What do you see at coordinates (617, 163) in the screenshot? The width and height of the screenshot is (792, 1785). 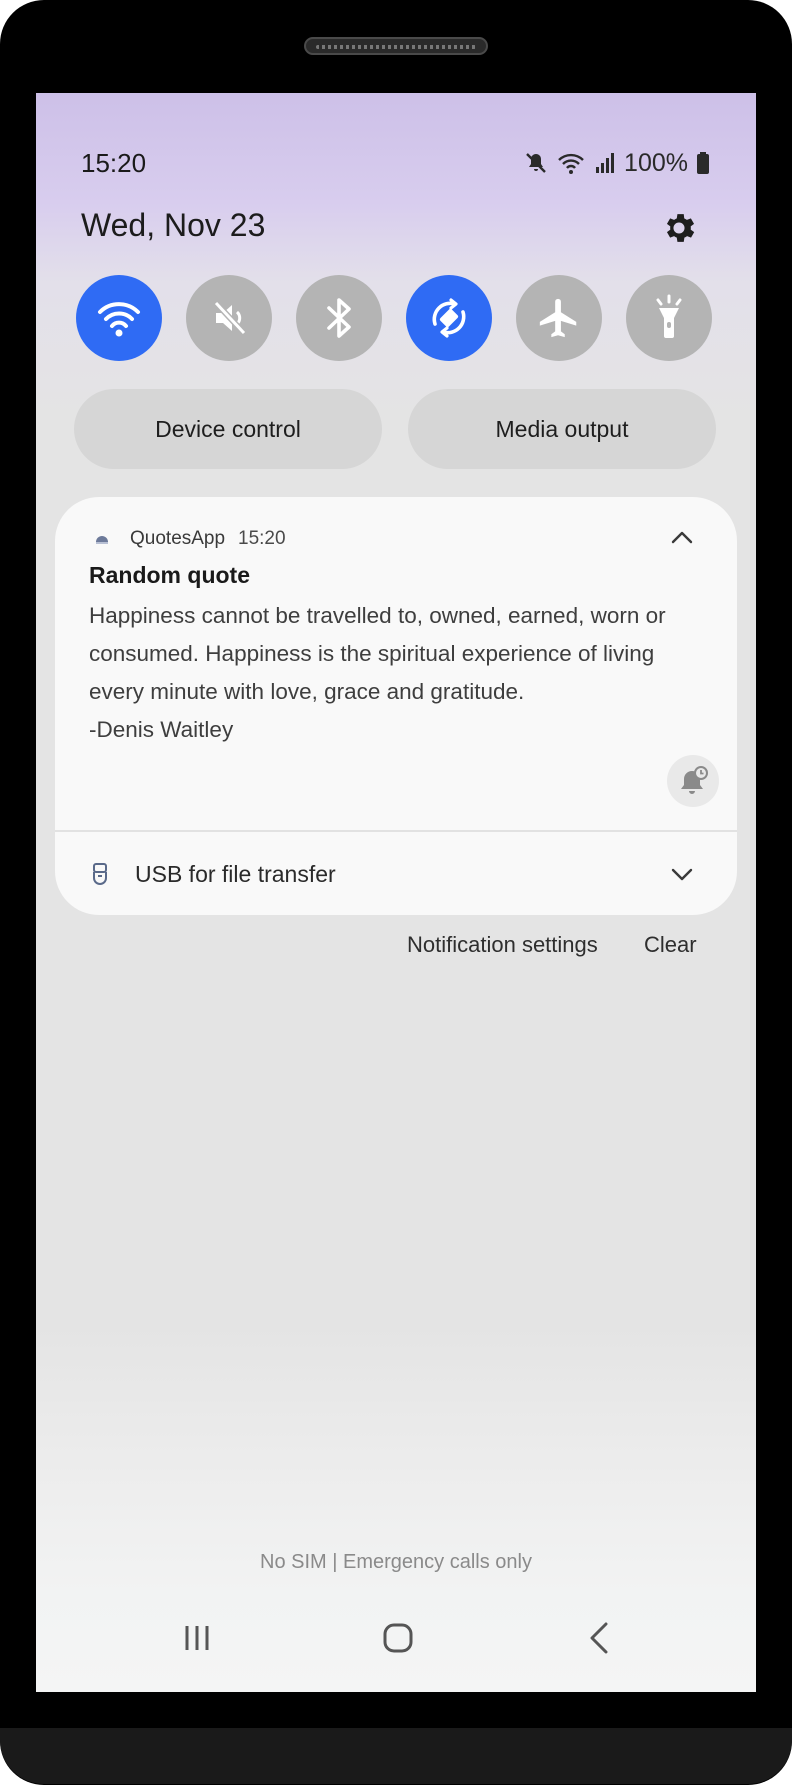 I see `status-icons: 100%` at bounding box center [617, 163].